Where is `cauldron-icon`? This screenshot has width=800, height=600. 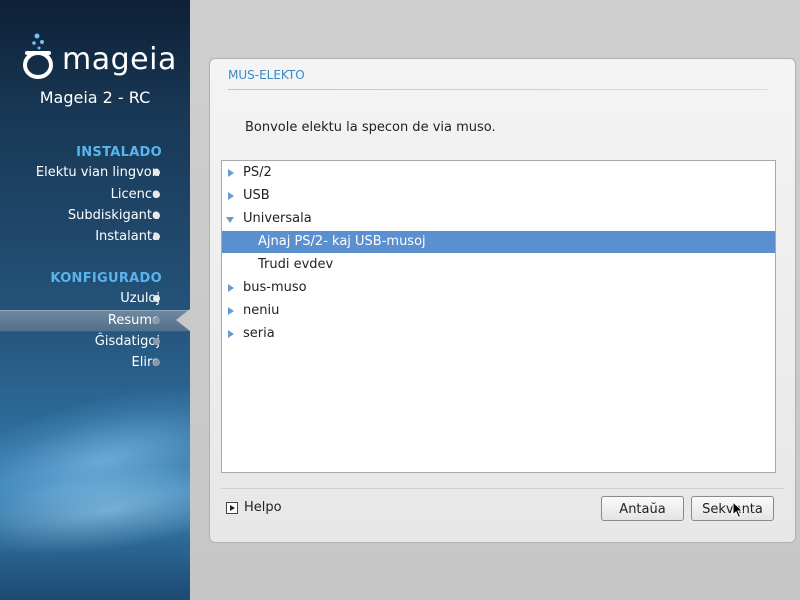 cauldron-icon is located at coordinates (38, 56).